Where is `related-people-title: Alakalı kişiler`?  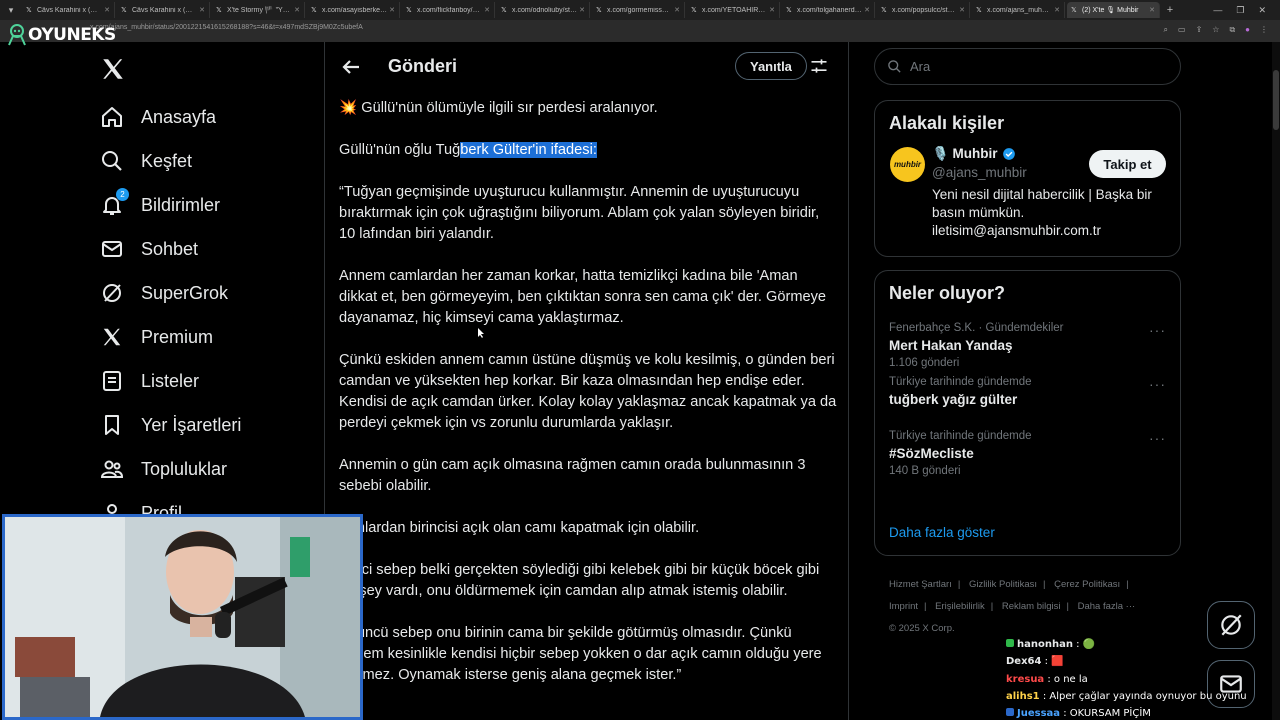
related-people-title: Alakalı kişiler is located at coordinates (947, 123).